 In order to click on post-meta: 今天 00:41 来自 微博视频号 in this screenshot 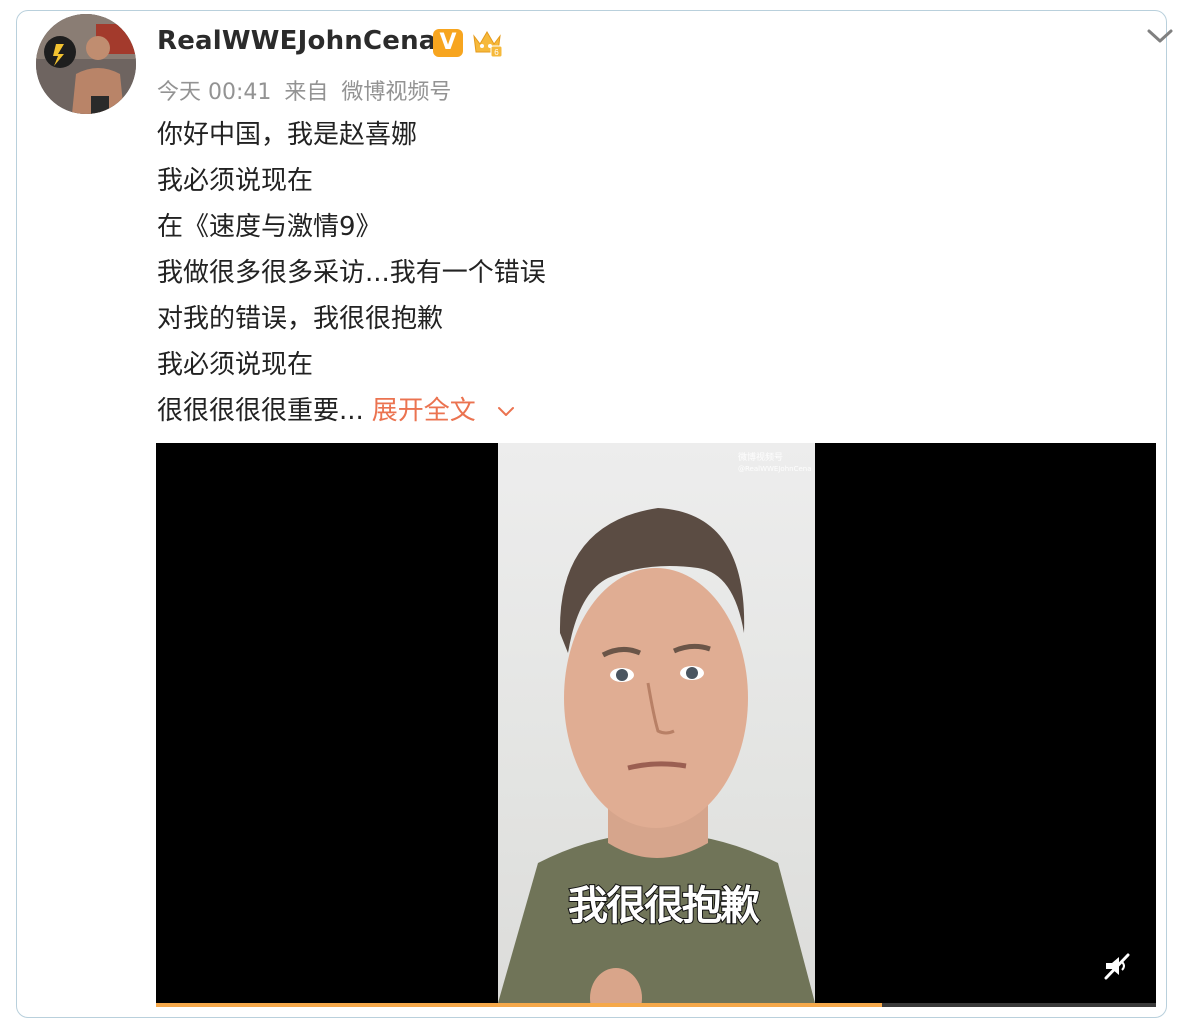, I will do `click(307, 90)`.